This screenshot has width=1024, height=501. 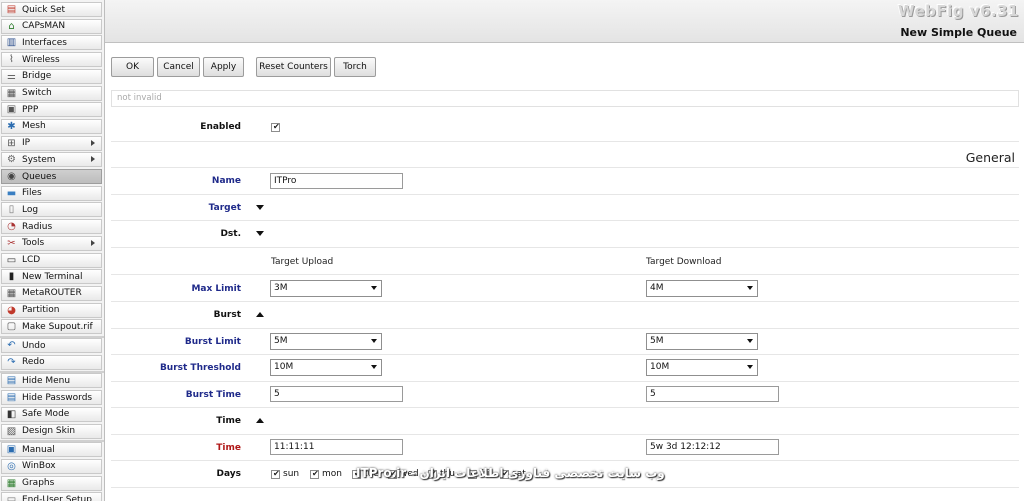 What do you see at coordinates (51, 310) in the screenshot?
I see `sidebar-item-partition: ◕ Partition` at bounding box center [51, 310].